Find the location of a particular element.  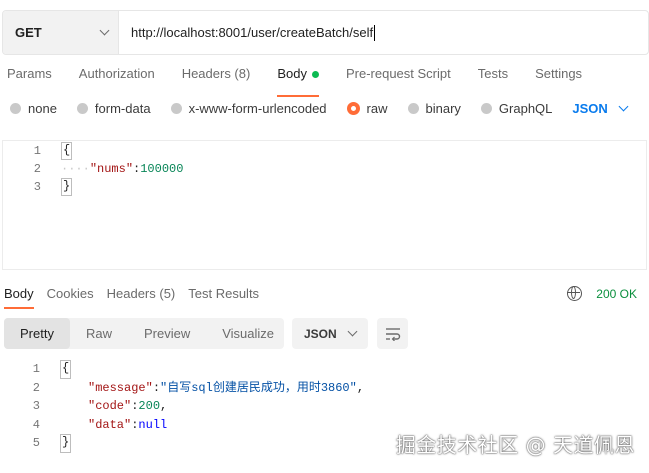

response-tab-cookies: Cookies is located at coordinates (70, 294).